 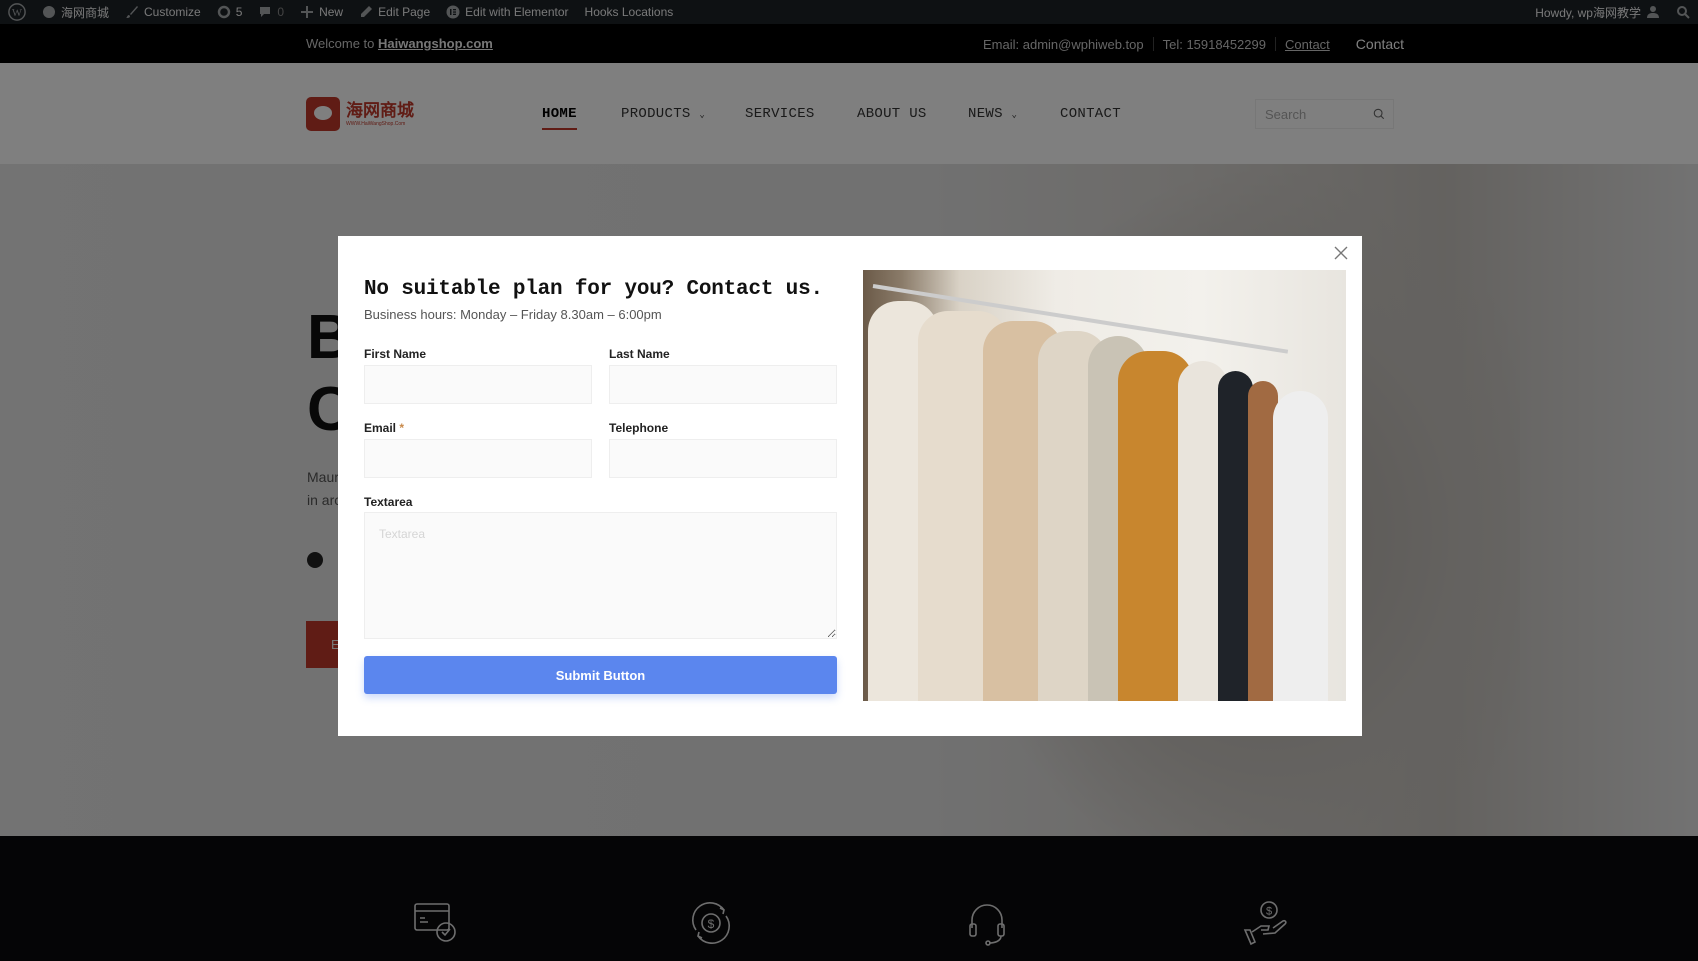 I want to click on submit-button: Submit Button, so click(x=600, y=675).